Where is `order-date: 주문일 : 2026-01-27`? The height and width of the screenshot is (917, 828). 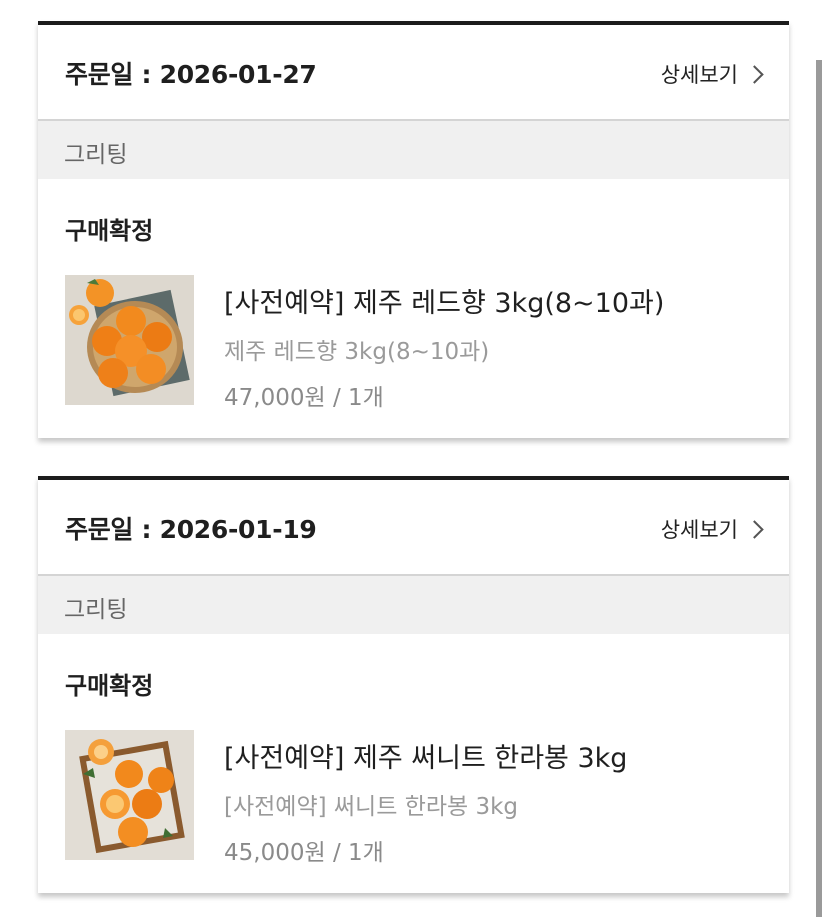 order-date: 주문일 : 2026-01-27 is located at coordinates (191, 74).